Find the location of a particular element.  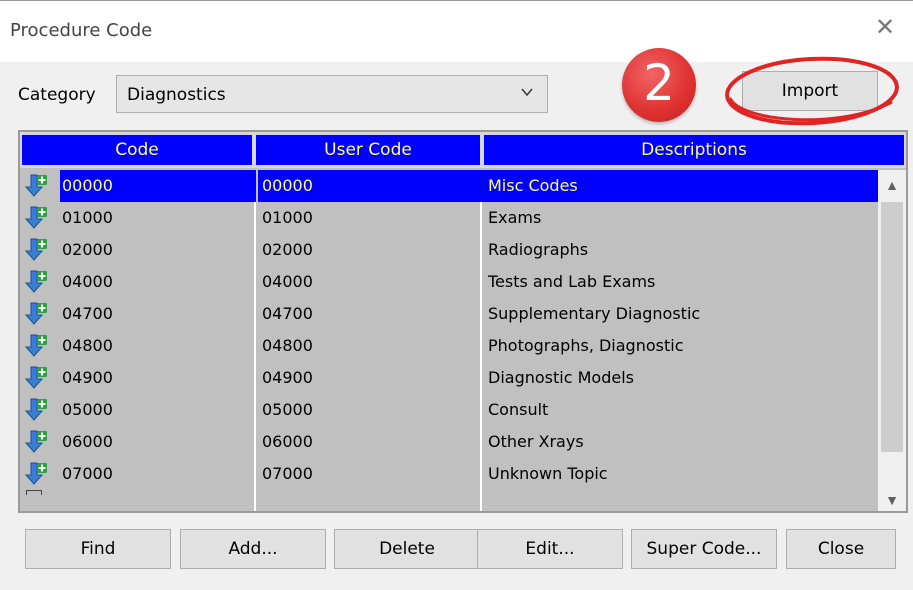

description-cell: Photographs, Diagnostic is located at coordinates (586, 345).